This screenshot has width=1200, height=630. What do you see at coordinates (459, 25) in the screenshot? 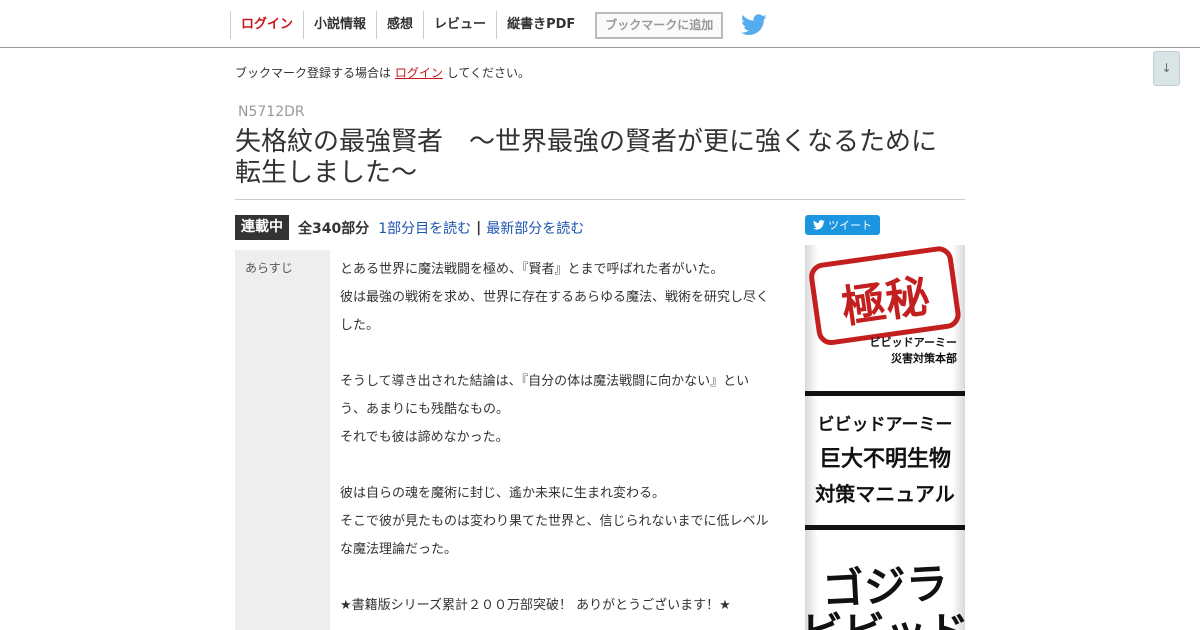
I see `nav-review-link: レビュー` at bounding box center [459, 25].